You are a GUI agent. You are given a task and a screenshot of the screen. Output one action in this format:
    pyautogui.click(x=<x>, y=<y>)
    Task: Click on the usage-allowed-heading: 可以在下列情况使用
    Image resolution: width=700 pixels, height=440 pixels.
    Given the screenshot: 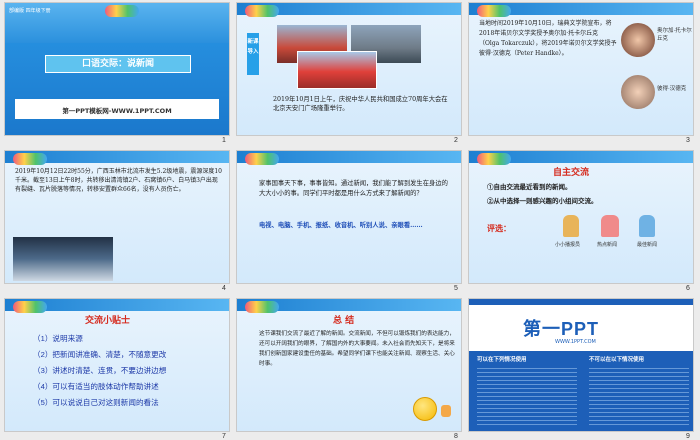 What is the action you would take?
    pyautogui.click(x=502, y=360)
    